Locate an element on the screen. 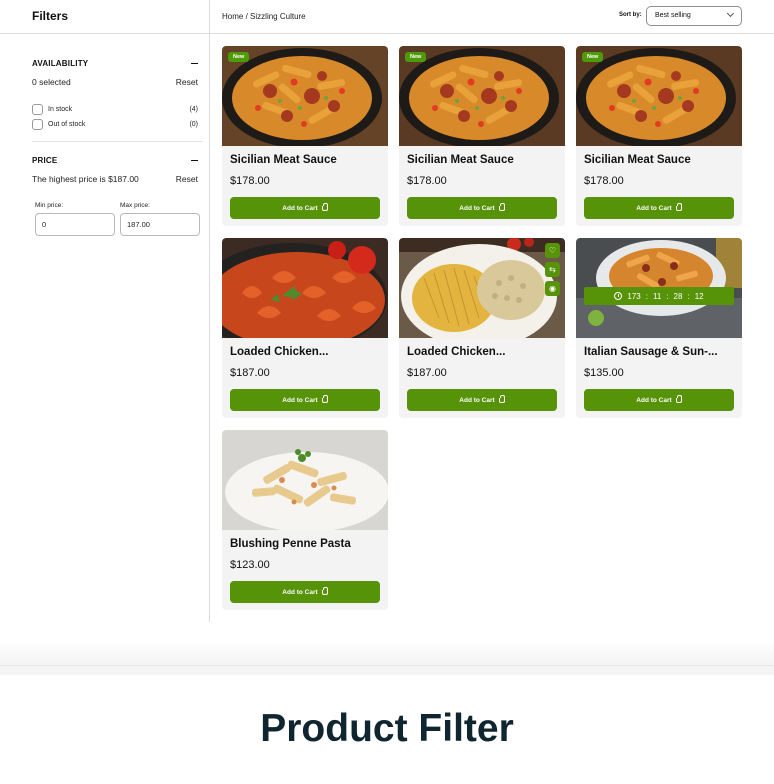 The width and height of the screenshot is (774, 784). clock-icon is located at coordinates (618, 296).